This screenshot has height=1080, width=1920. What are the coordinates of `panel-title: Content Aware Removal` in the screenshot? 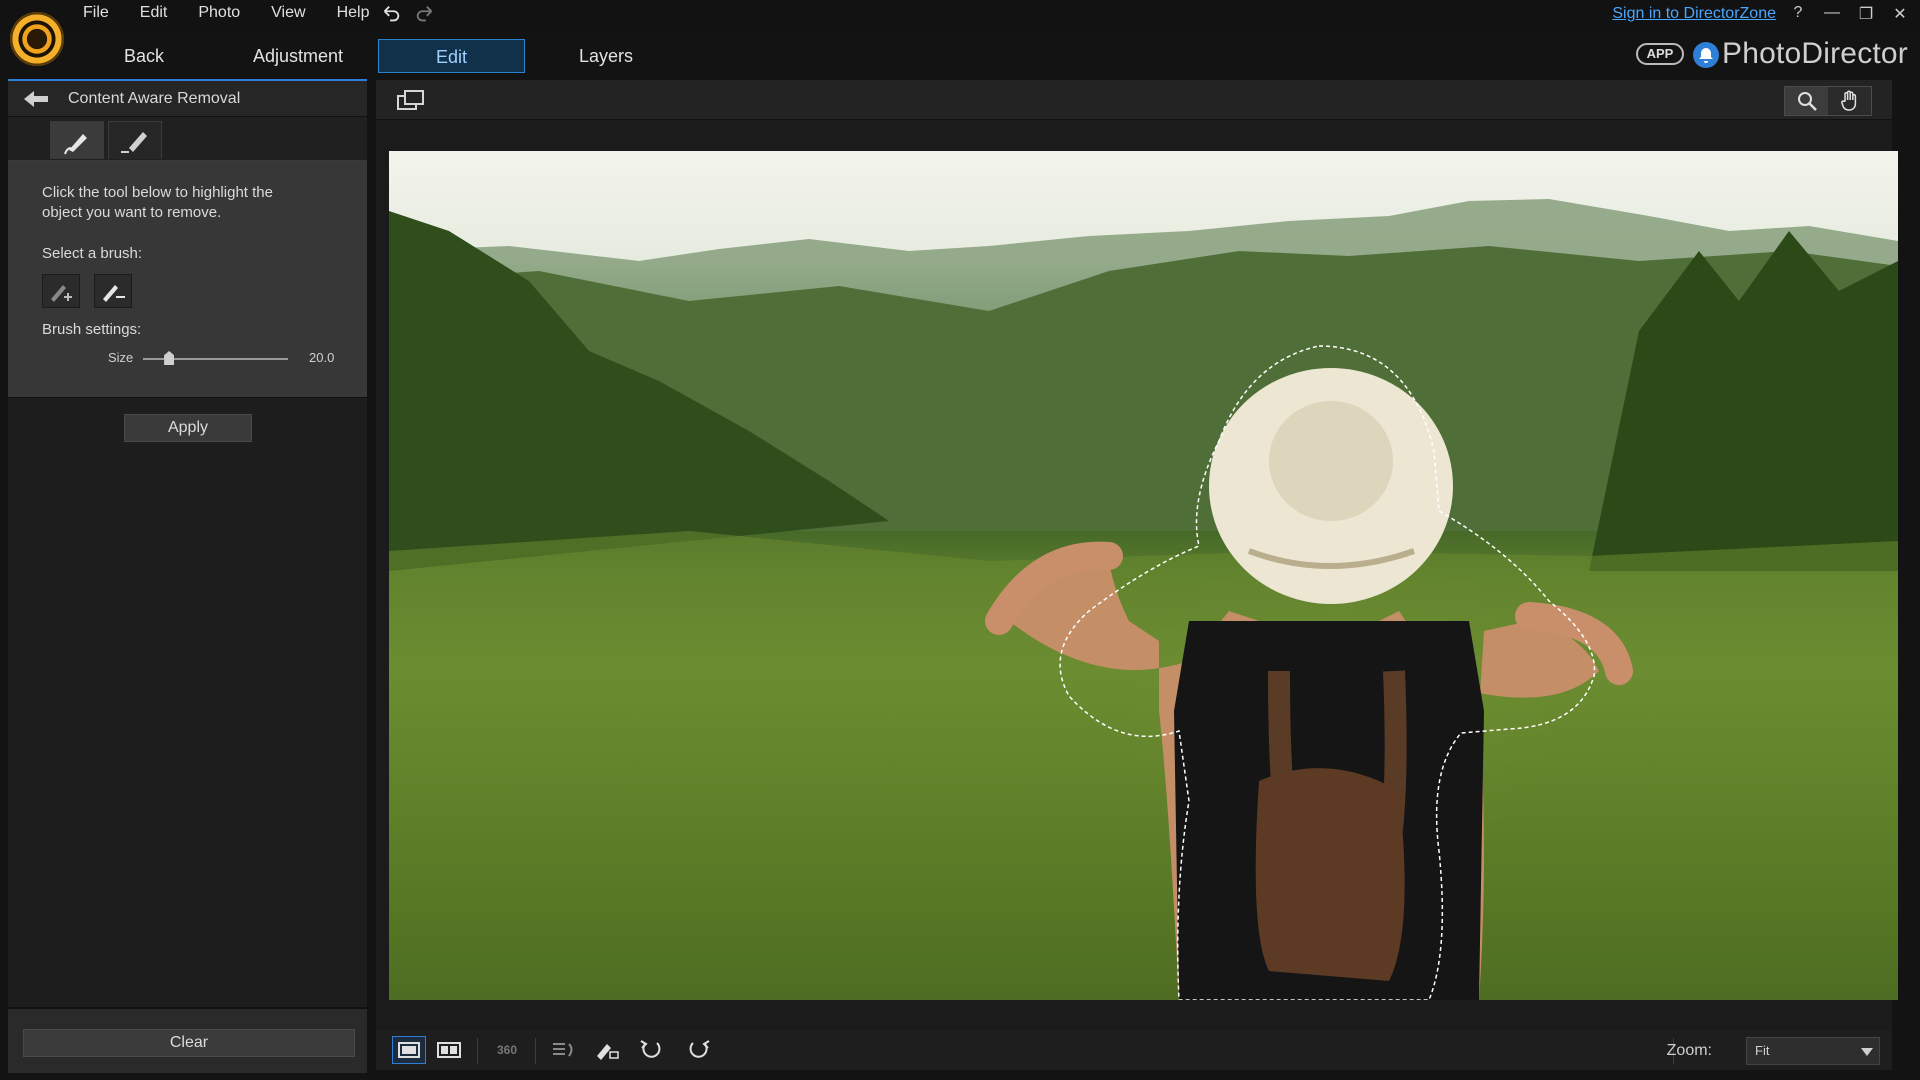 It's located at (154, 98).